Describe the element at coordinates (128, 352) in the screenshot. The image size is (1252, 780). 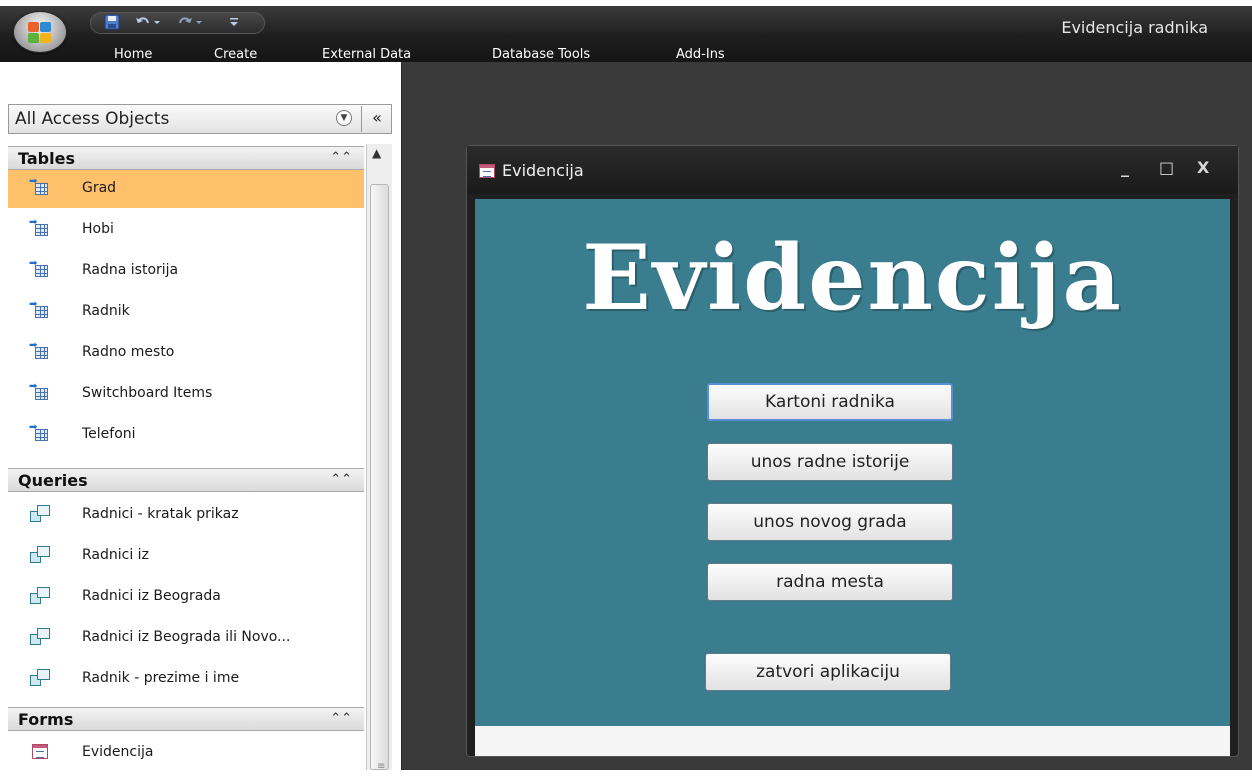
I see `item-label: Radno mesto` at that location.